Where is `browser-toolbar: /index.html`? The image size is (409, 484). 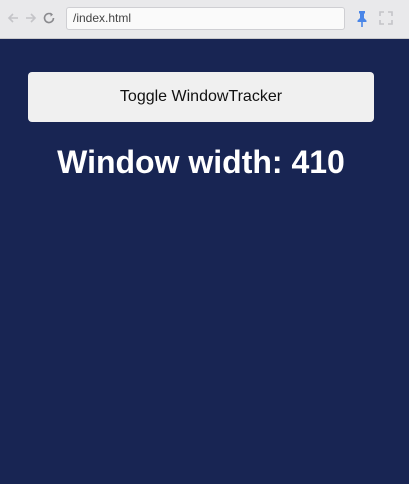
browser-toolbar: /index.html is located at coordinates (204, 19).